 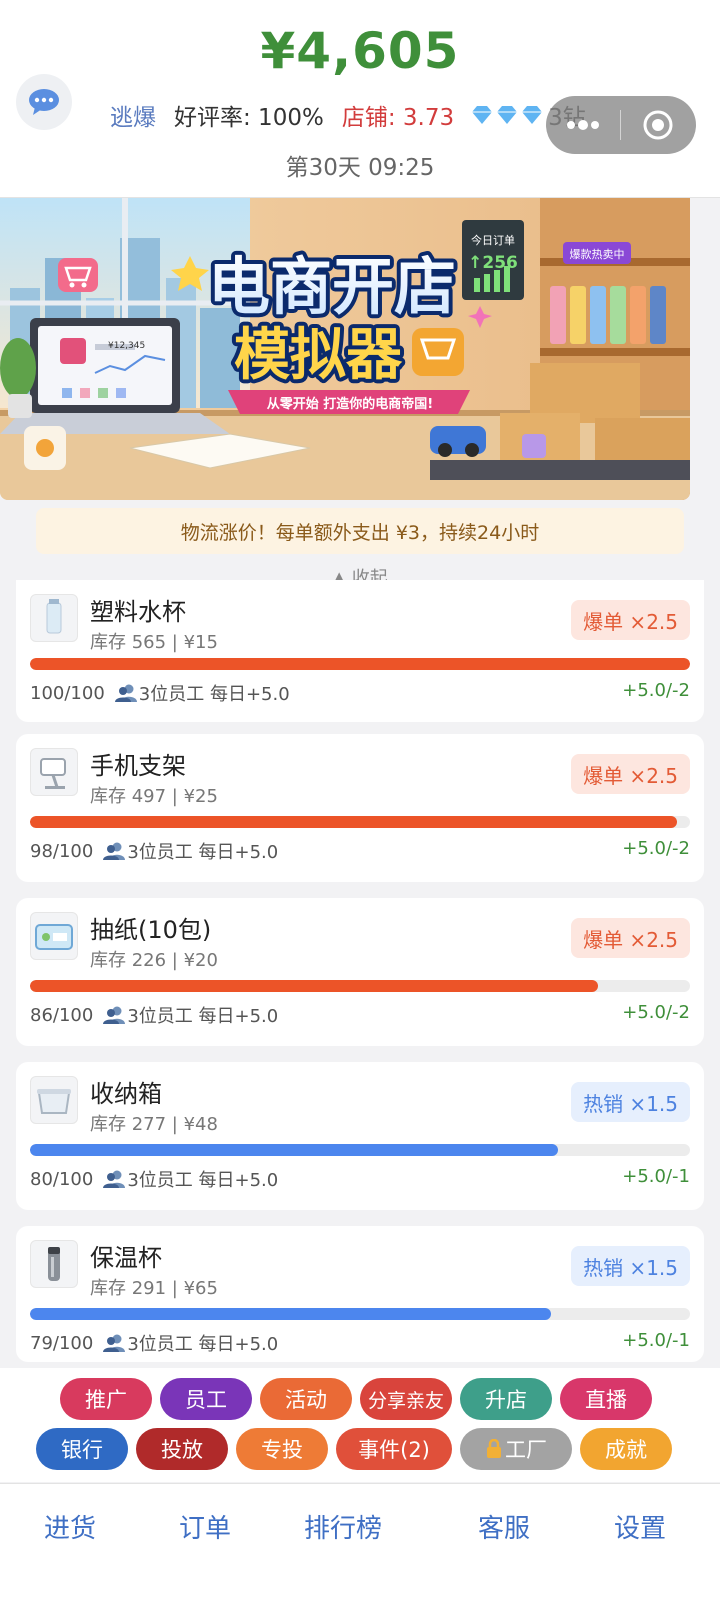 What do you see at coordinates (394, 1449) in the screenshot?
I see `events-button: 事件(2)` at bounding box center [394, 1449].